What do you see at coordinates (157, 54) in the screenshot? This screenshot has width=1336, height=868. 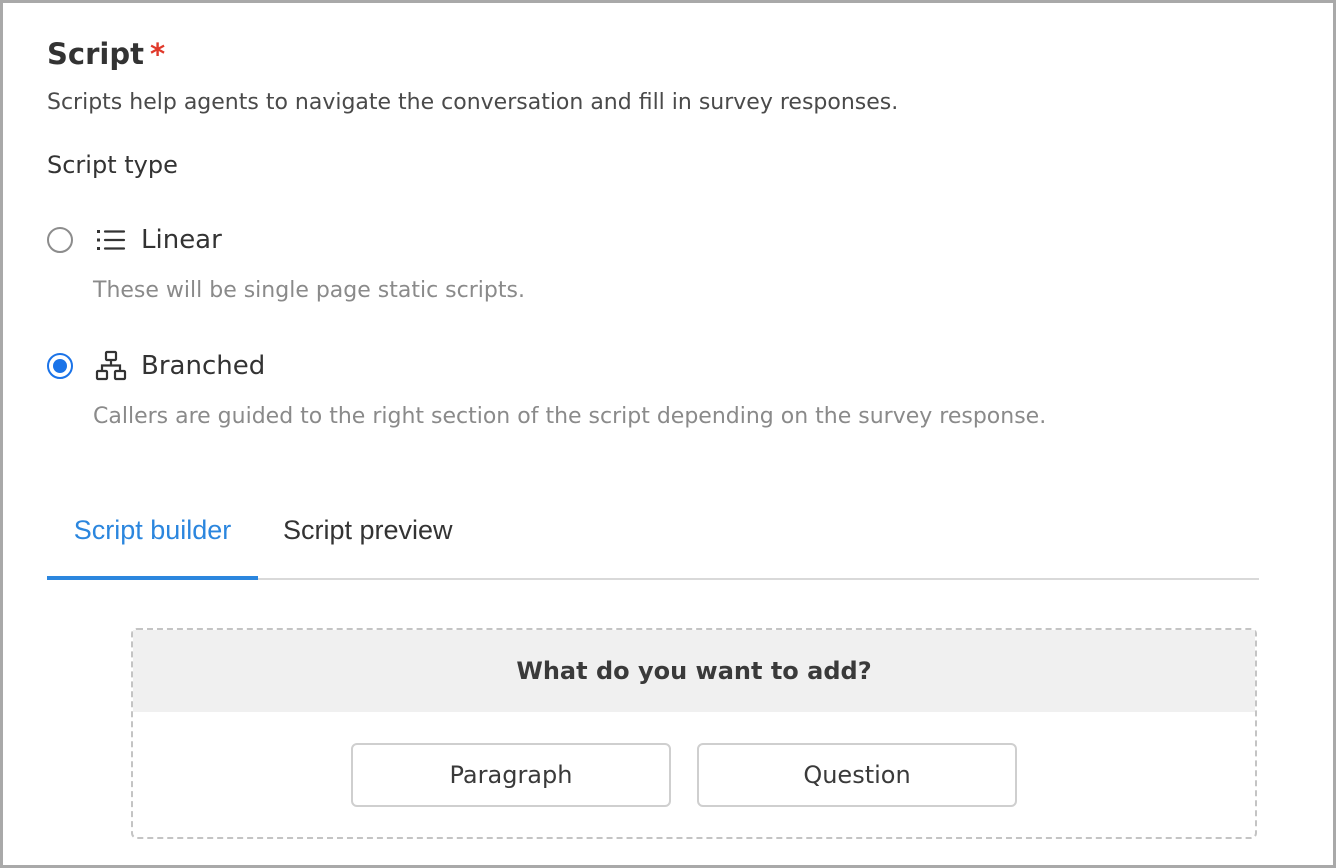 I see `required-asterisk: *` at bounding box center [157, 54].